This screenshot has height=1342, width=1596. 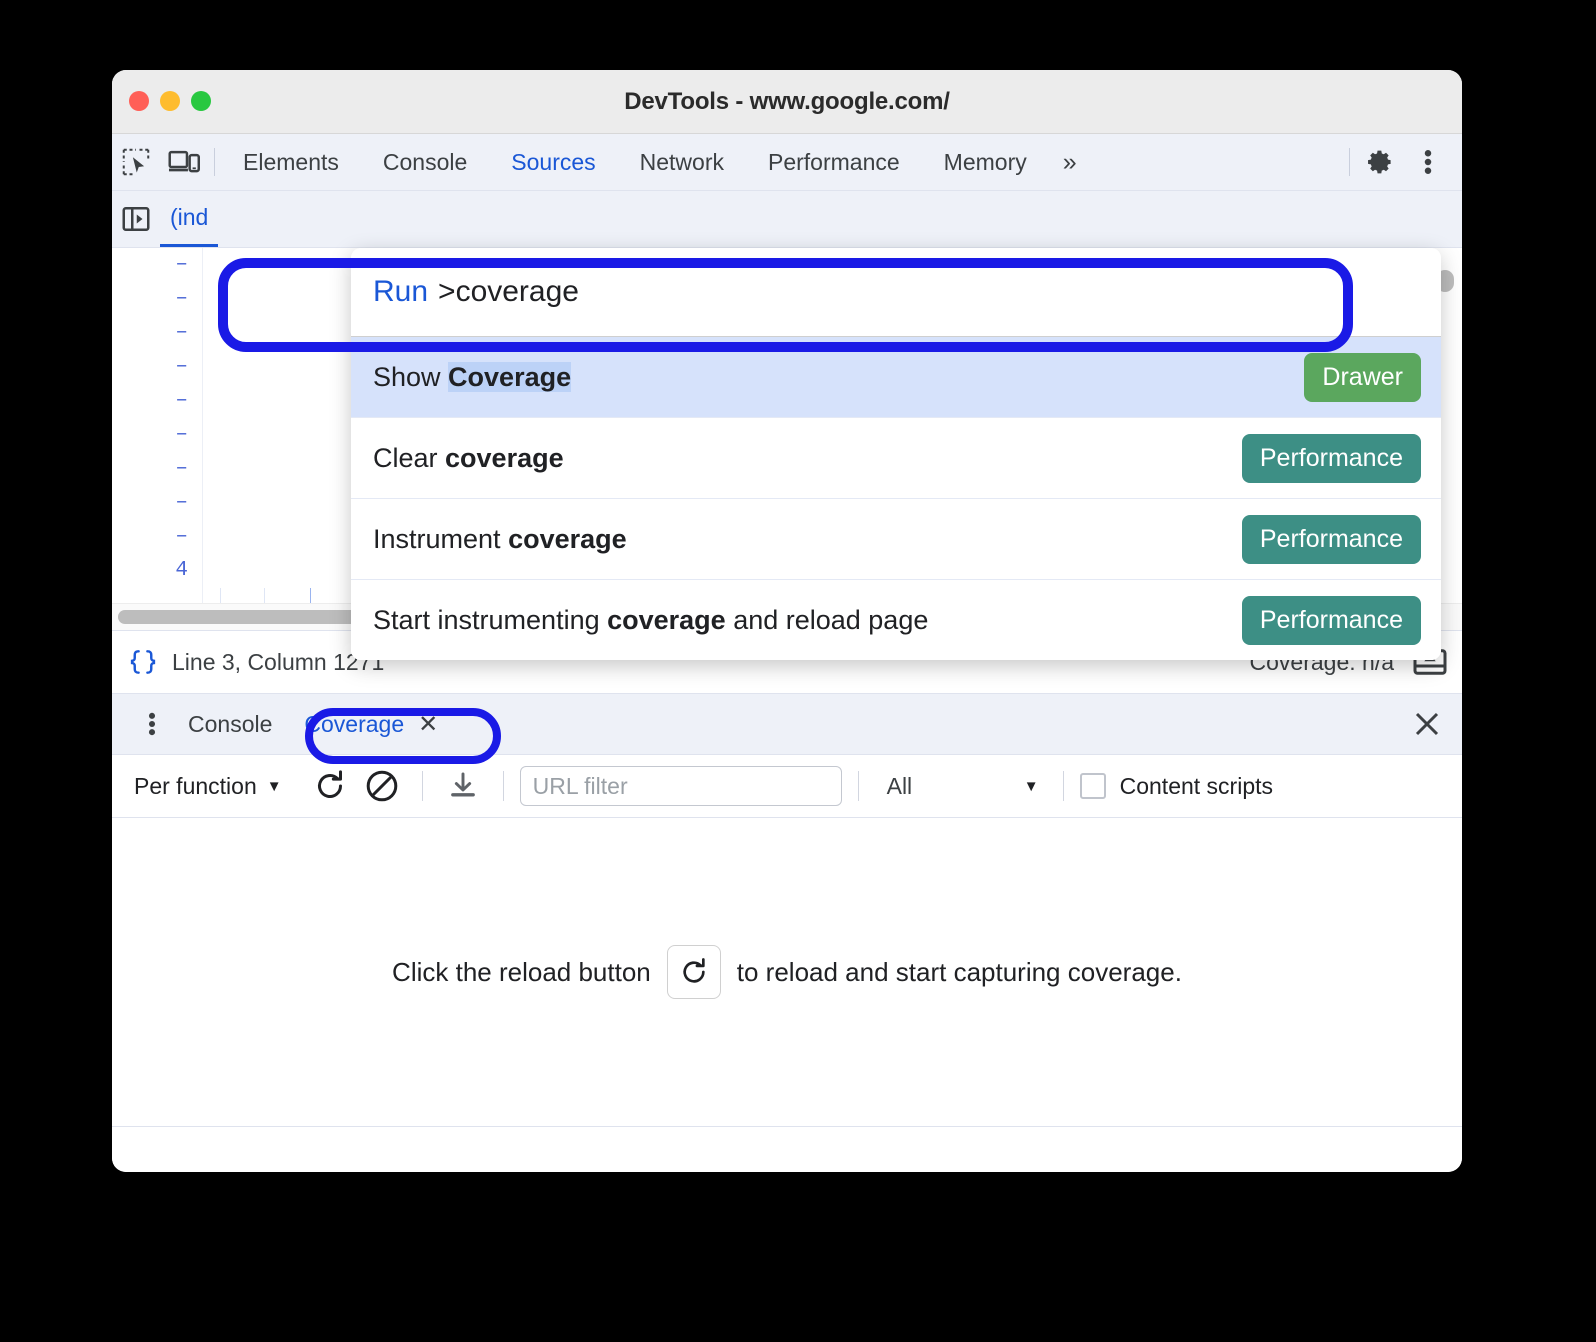 What do you see at coordinates (580, 785) in the screenshot?
I see `url-filter-placeholder: URL filter` at bounding box center [580, 785].